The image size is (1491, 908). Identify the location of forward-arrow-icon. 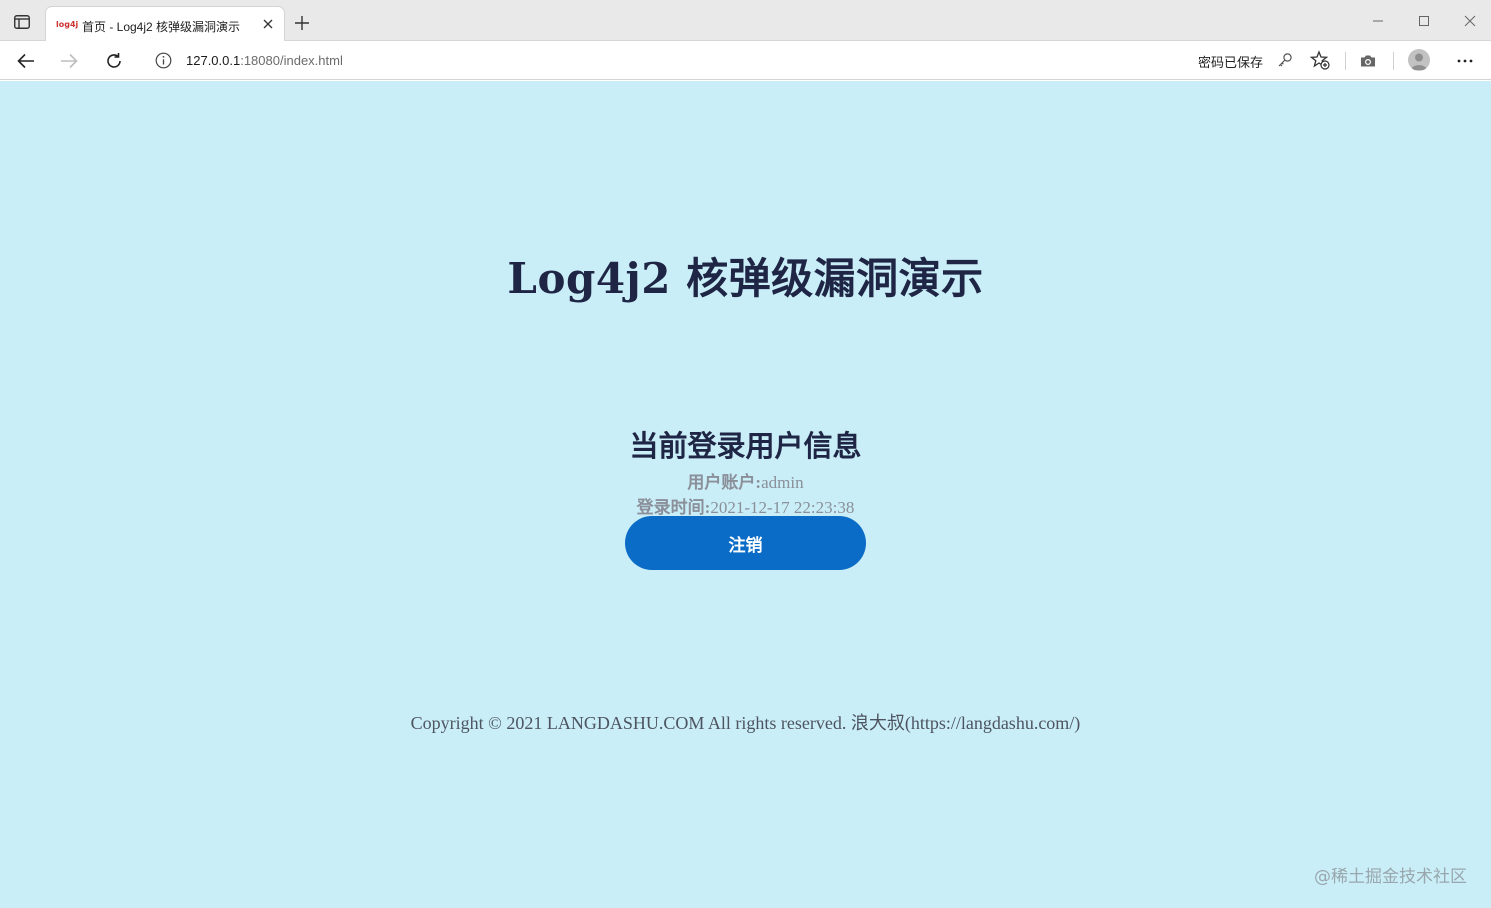
(69, 61).